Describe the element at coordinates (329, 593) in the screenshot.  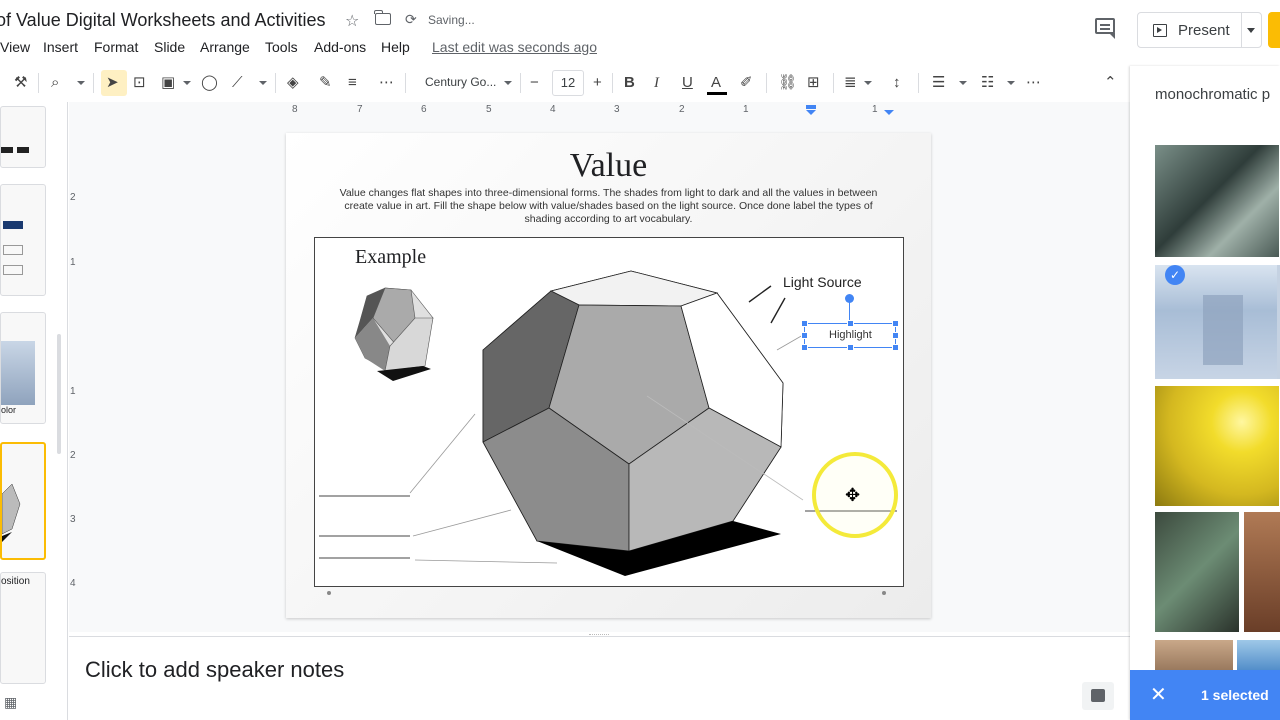
I see `slide-dot` at that location.